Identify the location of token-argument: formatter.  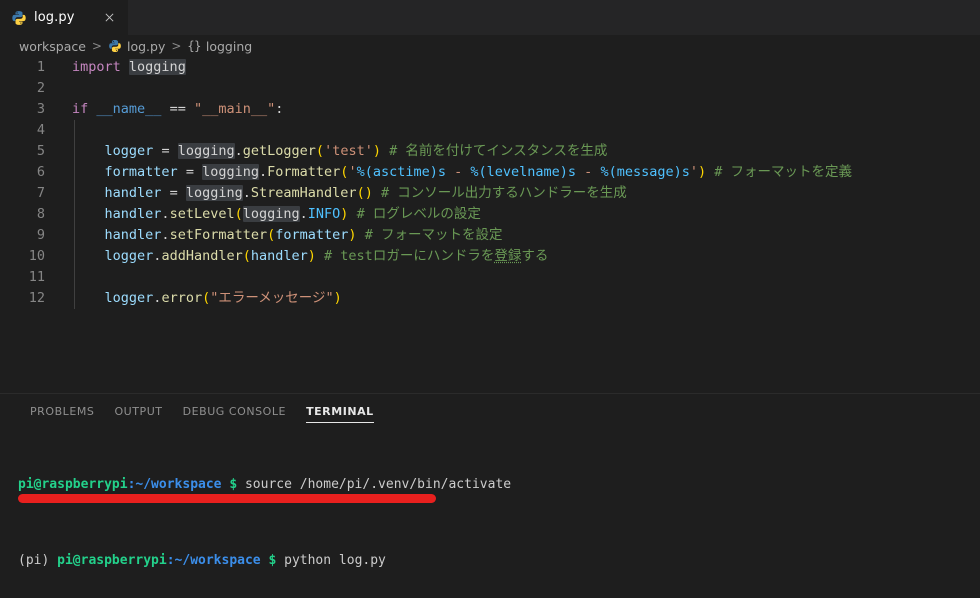
(312, 235).